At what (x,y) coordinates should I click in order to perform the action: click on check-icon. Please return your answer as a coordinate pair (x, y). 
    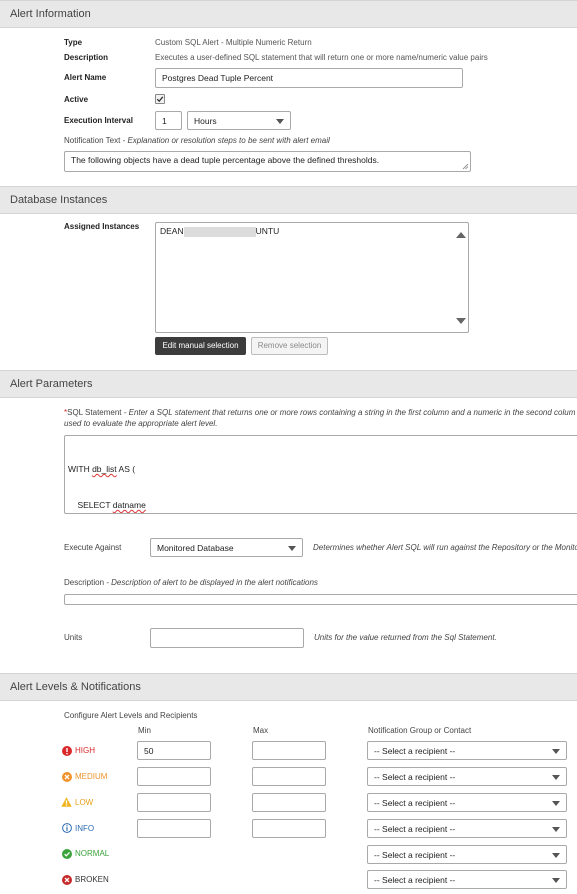
    Looking at the image, I should click on (67, 854).